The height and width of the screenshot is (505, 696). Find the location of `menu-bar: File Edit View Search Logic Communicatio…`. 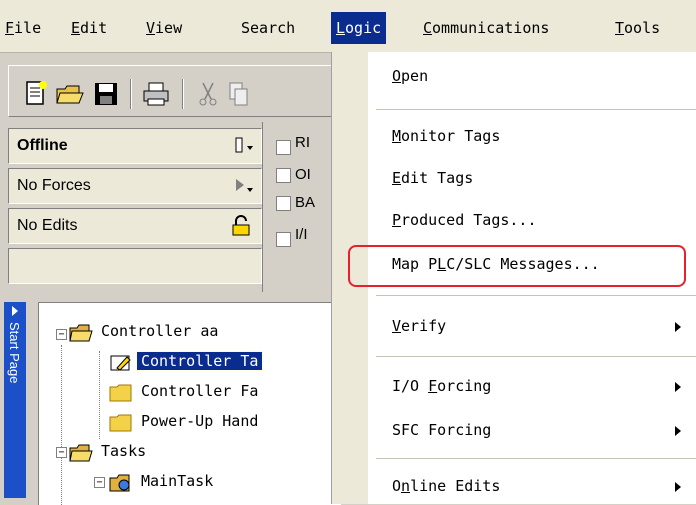

menu-bar: File Edit View Search Logic Communicatio… is located at coordinates (348, 26).